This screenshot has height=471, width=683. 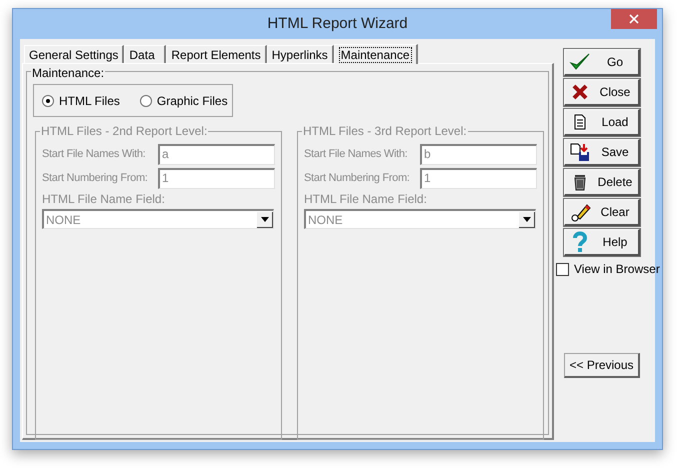 I want to click on close-button, so click(x=634, y=19).